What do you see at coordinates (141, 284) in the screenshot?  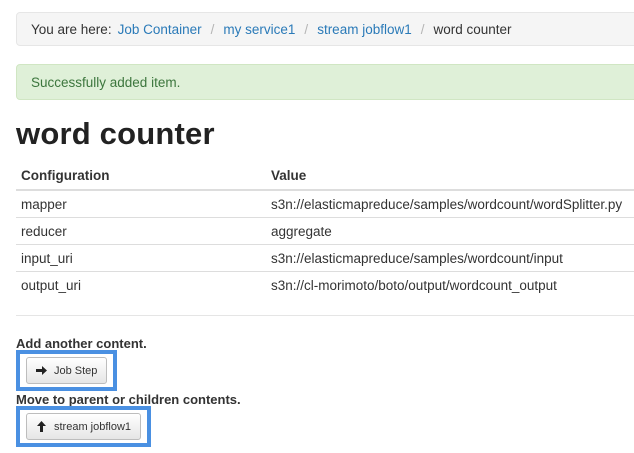 I see `config-key: output_uri` at bounding box center [141, 284].